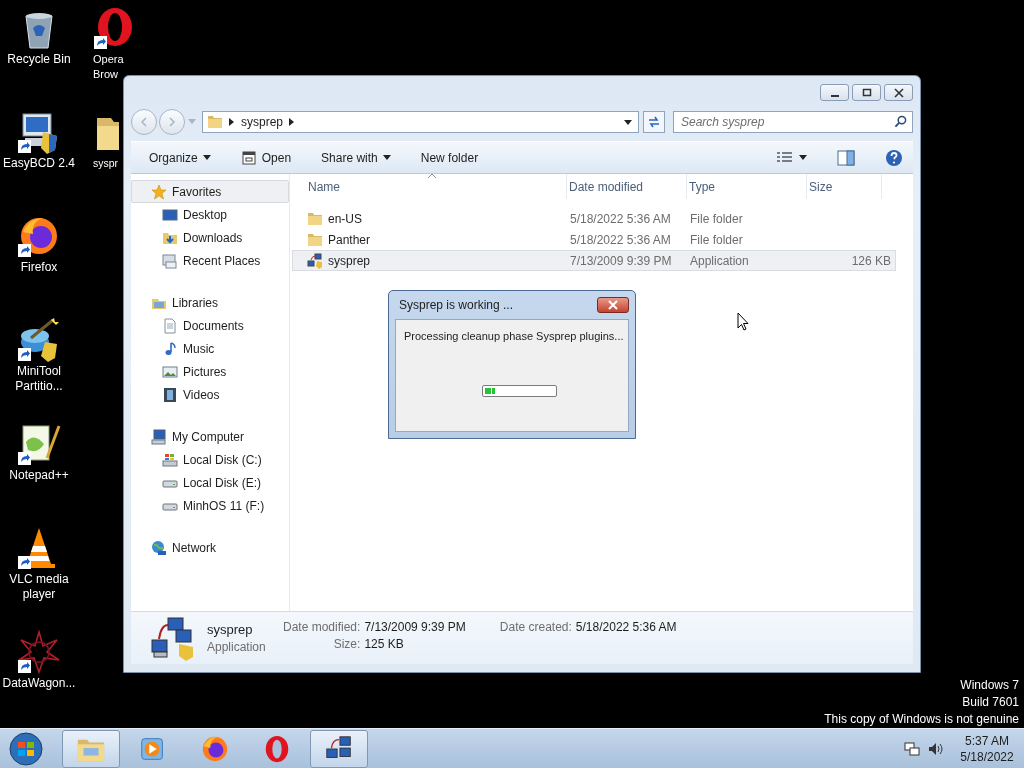 The height and width of the screenshot is (768, 1024). What do you see at coordinates (793, 122) in the screenshot?
I see `search-field: Search sysprep` at bounding box center [793, 122].